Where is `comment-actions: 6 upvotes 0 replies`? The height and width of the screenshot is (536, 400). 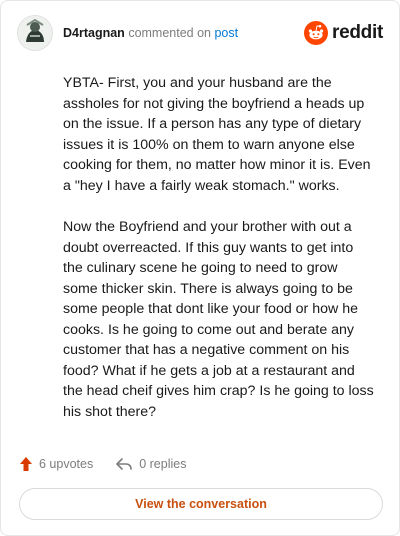
comment-actions: 6 upvotes 0 replies is located at coordinates (102, 464).